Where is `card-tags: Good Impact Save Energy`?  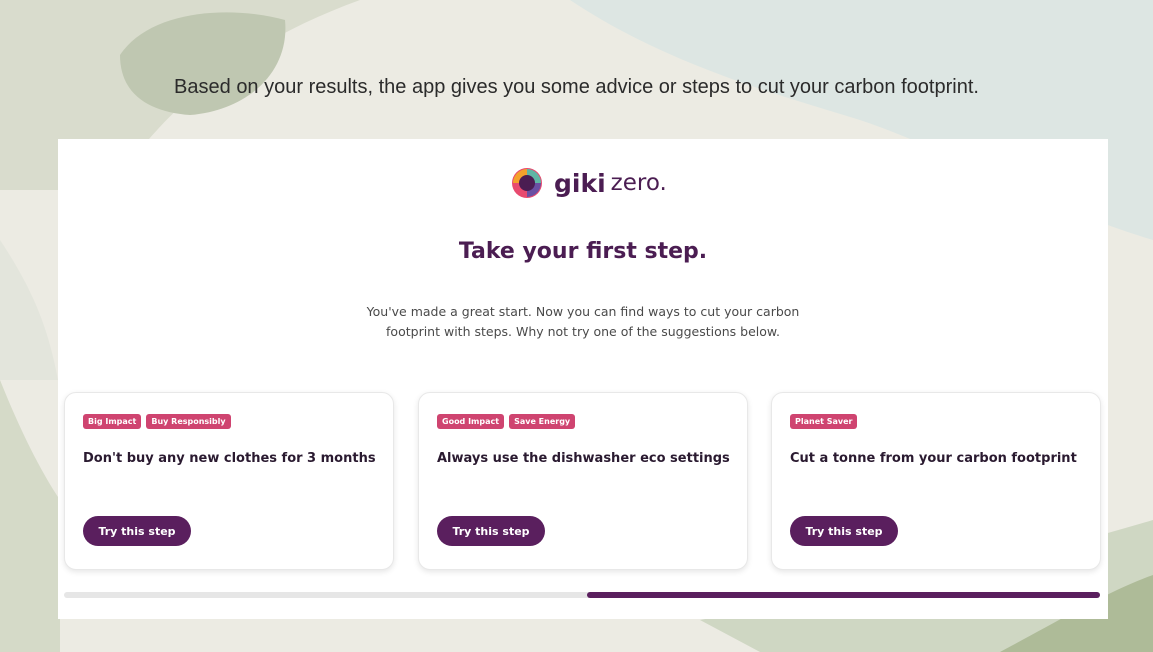 card-tags: Good Impact Save Energy is located at coordinates (506, 421).